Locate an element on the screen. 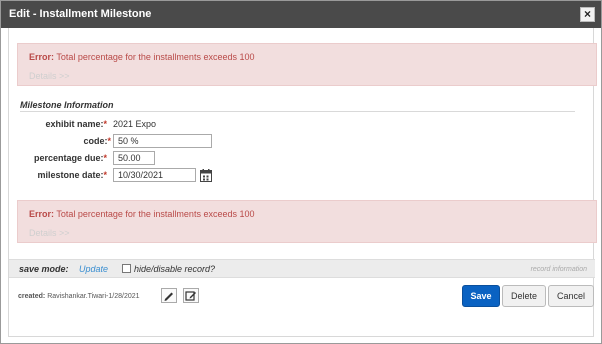 Image resolution: width=602 pixels, height=344 pixels. hide-disable-label: hide/disable record? is located at coordinates (175, 269).